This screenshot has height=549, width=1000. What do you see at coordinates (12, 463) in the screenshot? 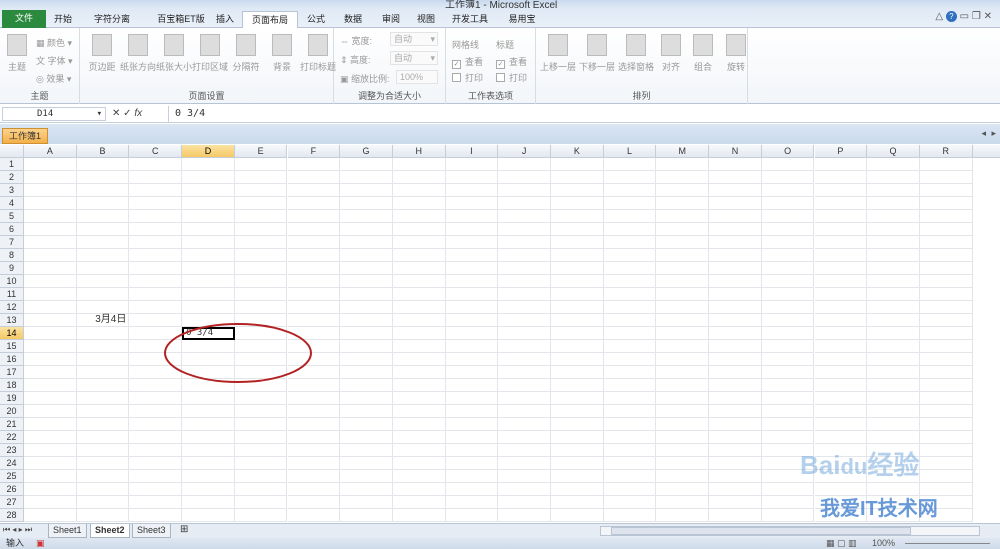
I see `row-header-24: 24` at bounding box center [12, 463].